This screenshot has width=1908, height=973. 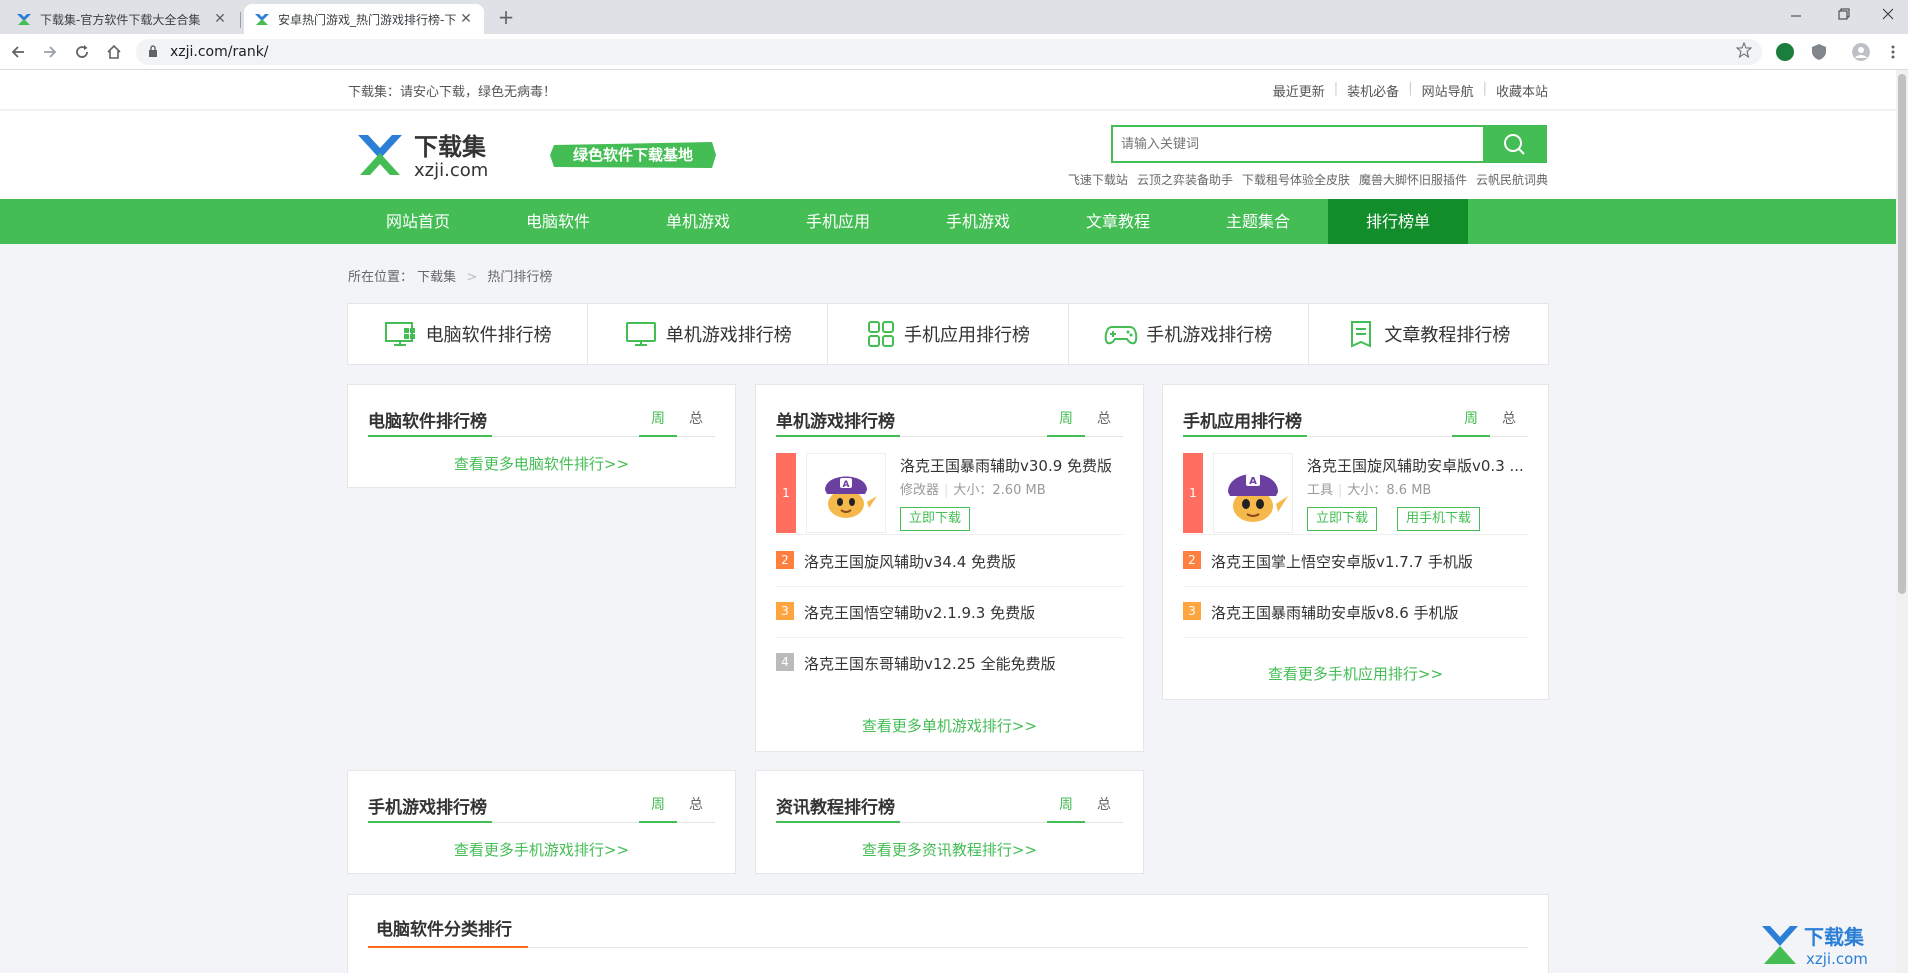 I want to click on tab-mobile-app-ranking: 手机应用排行榜, so click(x=948, y=334).